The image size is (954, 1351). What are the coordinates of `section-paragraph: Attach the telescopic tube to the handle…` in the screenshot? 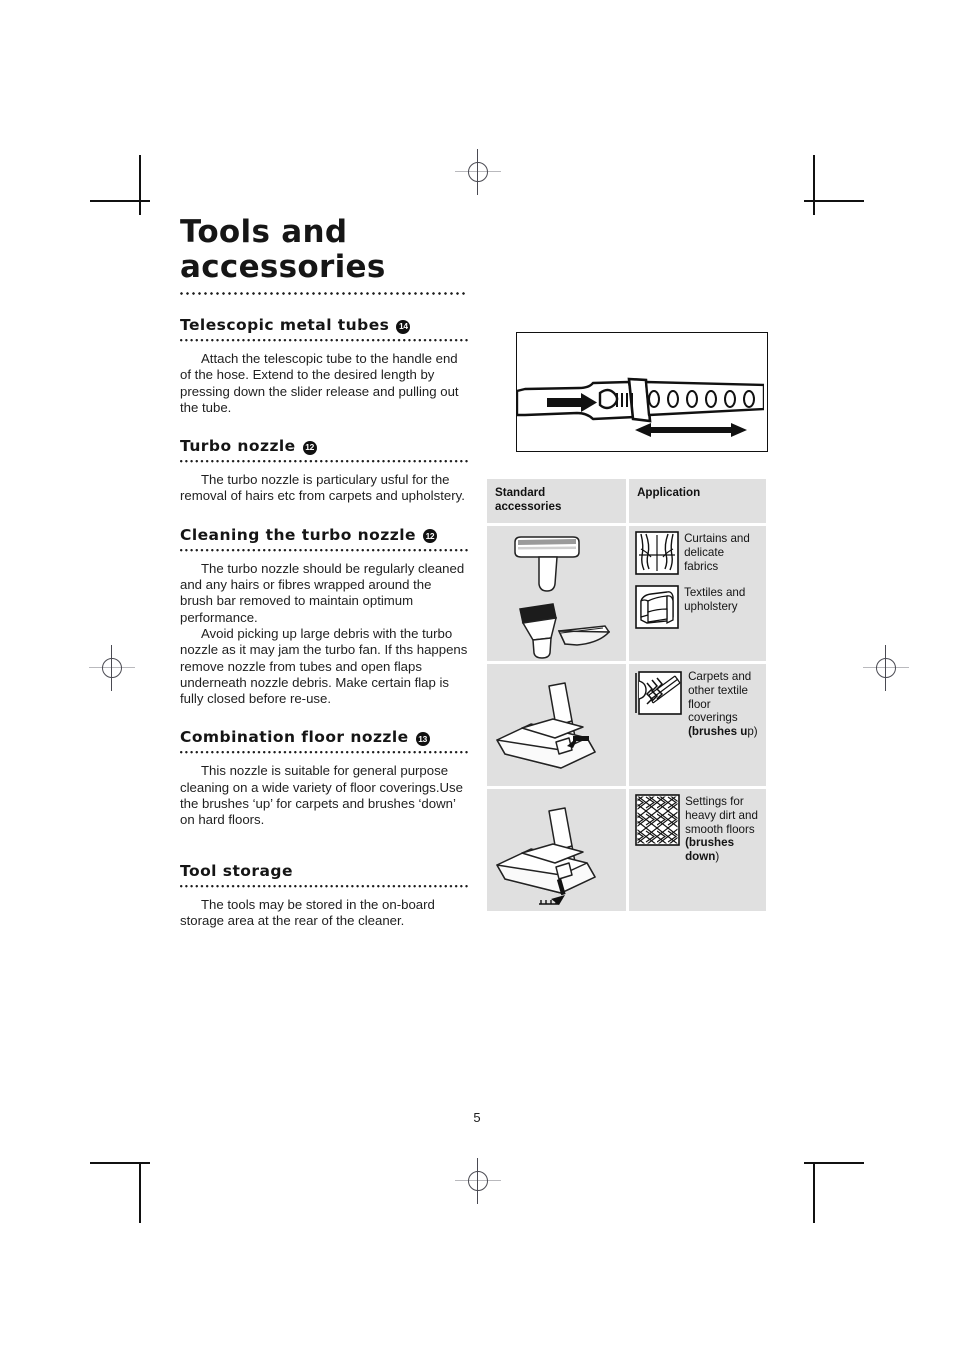 It's located at (319, 383).